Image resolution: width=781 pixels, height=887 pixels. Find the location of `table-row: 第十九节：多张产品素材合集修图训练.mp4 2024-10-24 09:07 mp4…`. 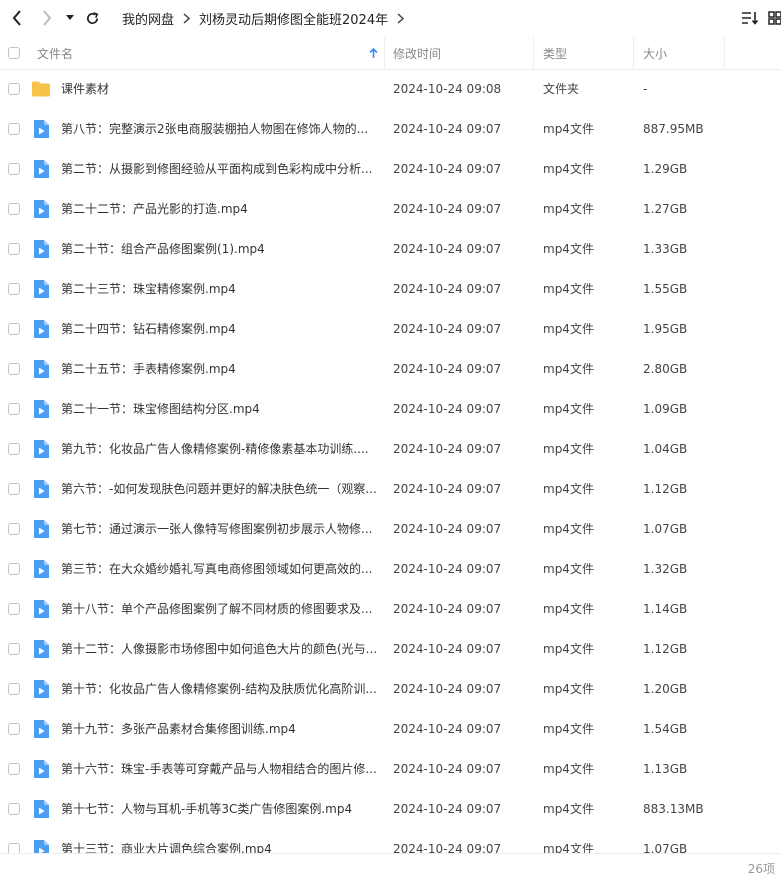

table-row: 第十九节：多张产品素材合集修图训练.mp4 2024-10-24 09:07 mp4… is located at coordinates (390, 729).